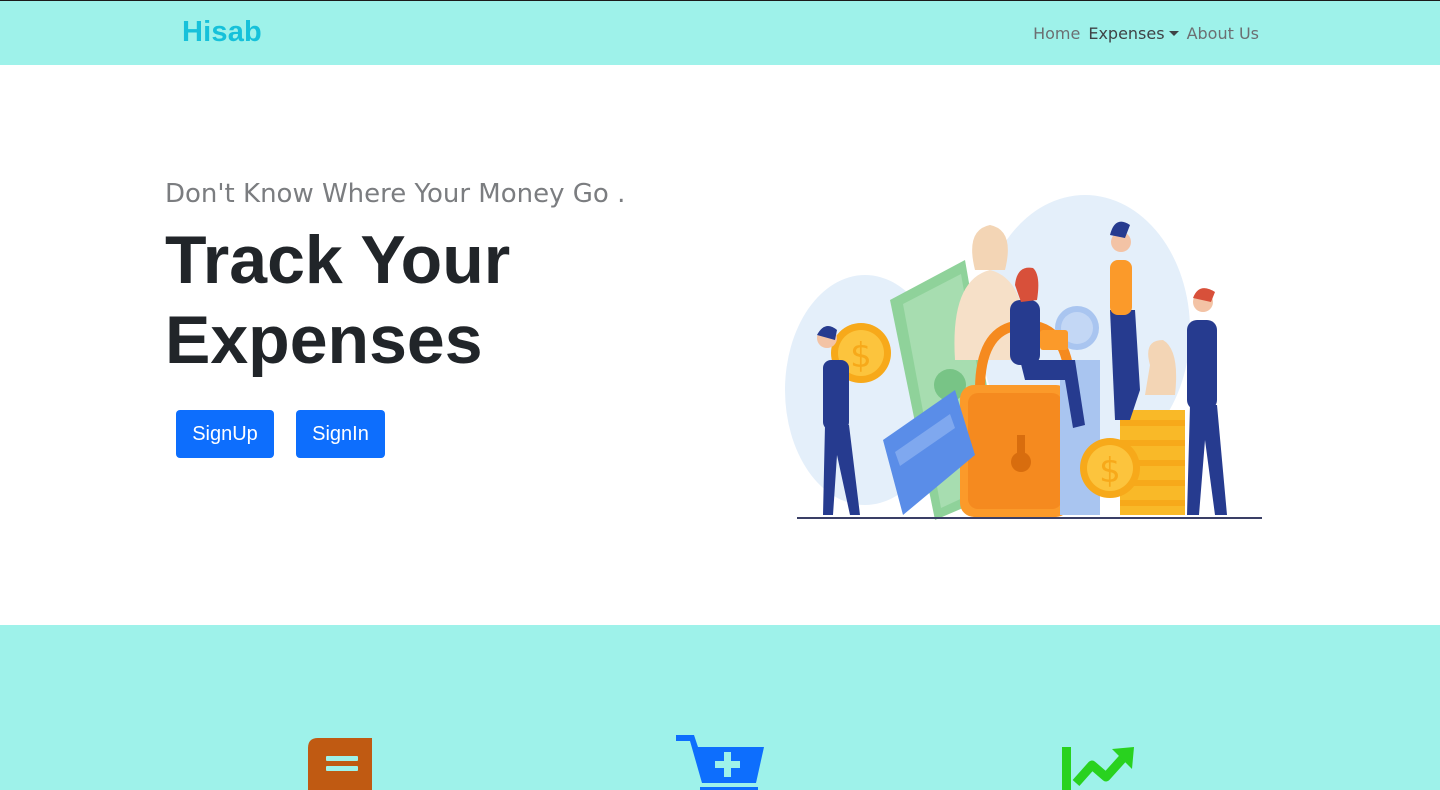  I want to click on nav-link-home: Home, so click(1056, 33).